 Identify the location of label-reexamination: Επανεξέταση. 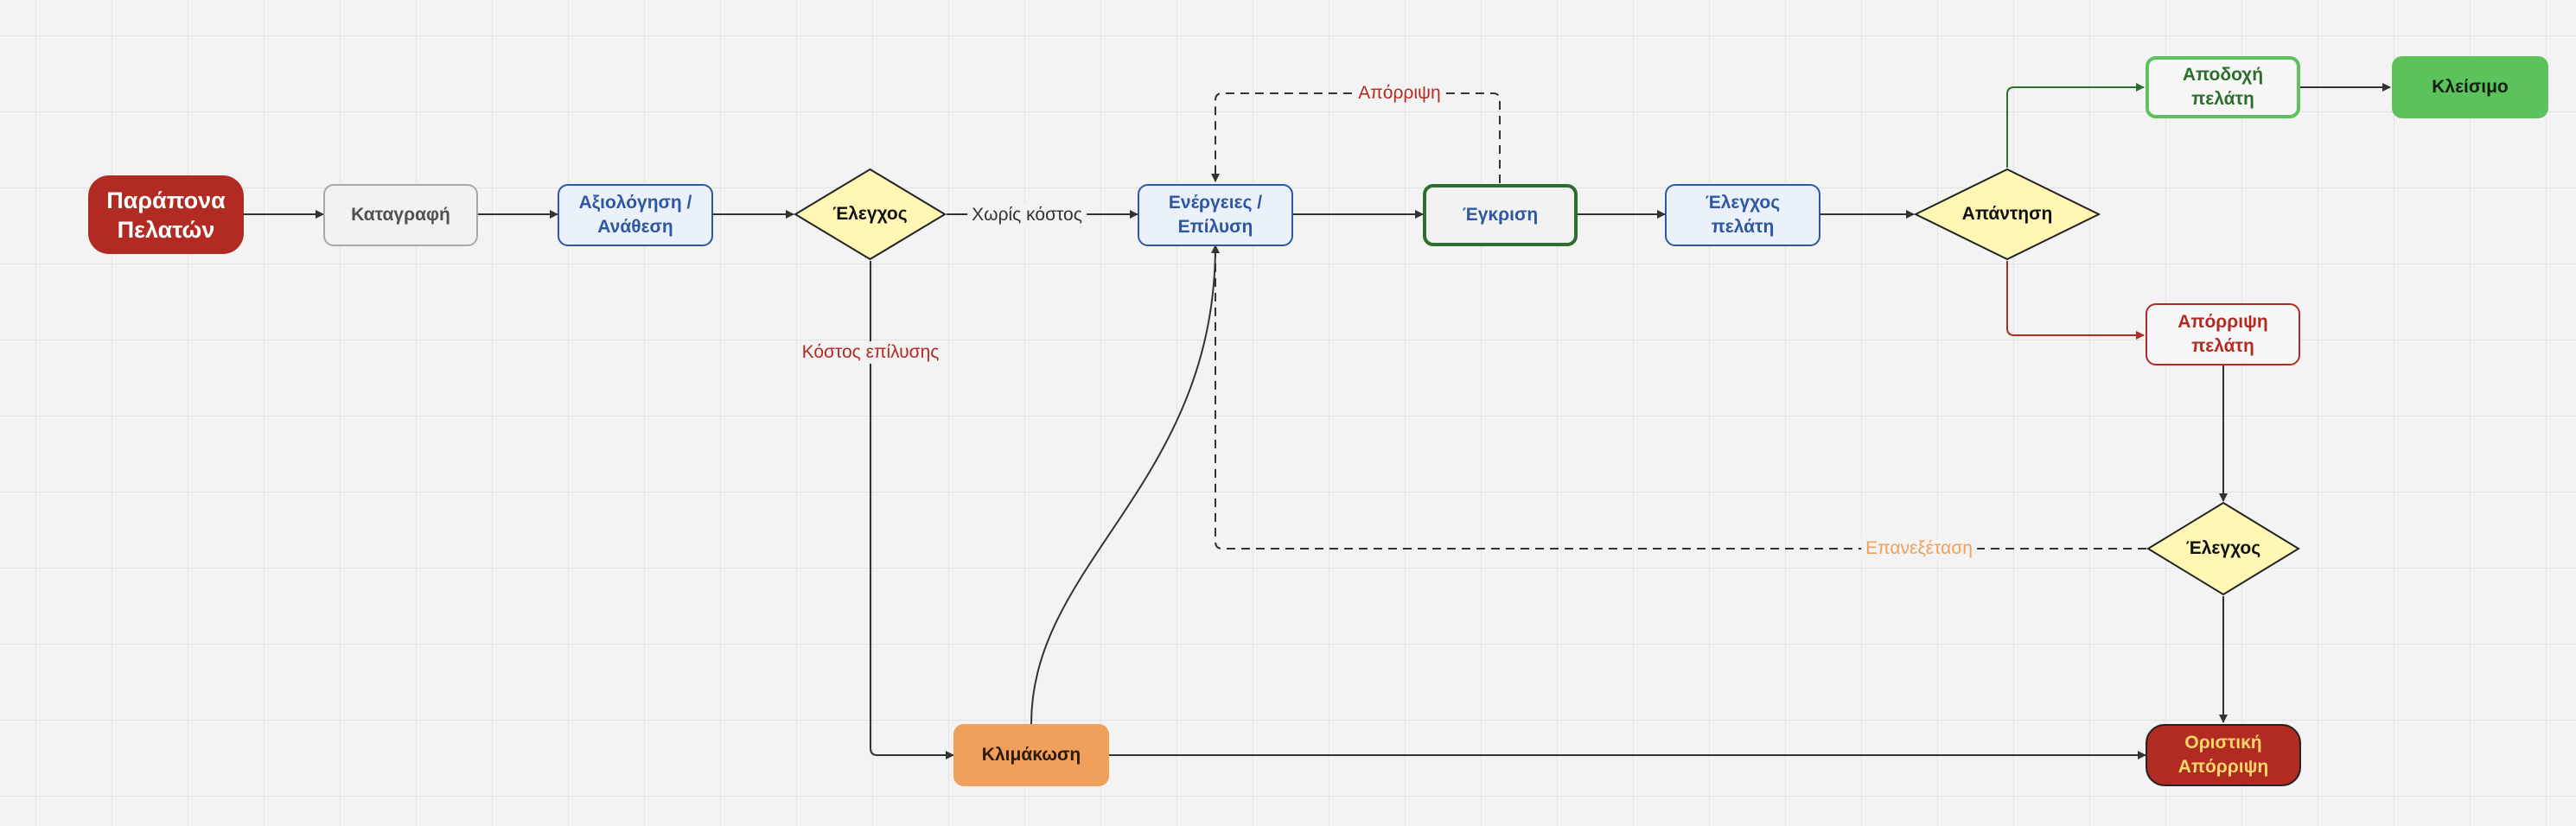
(1919, 548).